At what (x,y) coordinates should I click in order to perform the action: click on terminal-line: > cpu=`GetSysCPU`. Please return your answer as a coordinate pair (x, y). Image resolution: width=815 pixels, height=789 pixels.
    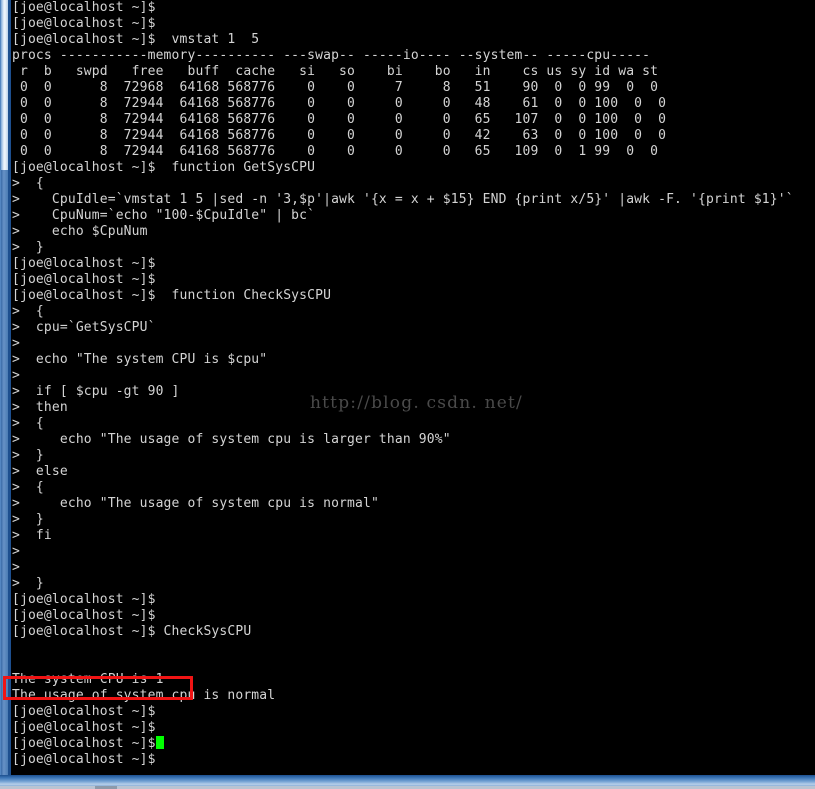
    Looking at the image, I should click on (84, 327).